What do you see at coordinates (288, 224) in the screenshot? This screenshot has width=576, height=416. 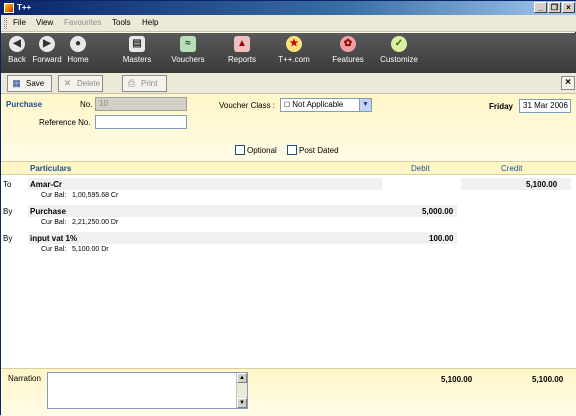 I see `balance-row: Cur Bal: 2,21,250.00 Dr` at bounding box center [288, 224].